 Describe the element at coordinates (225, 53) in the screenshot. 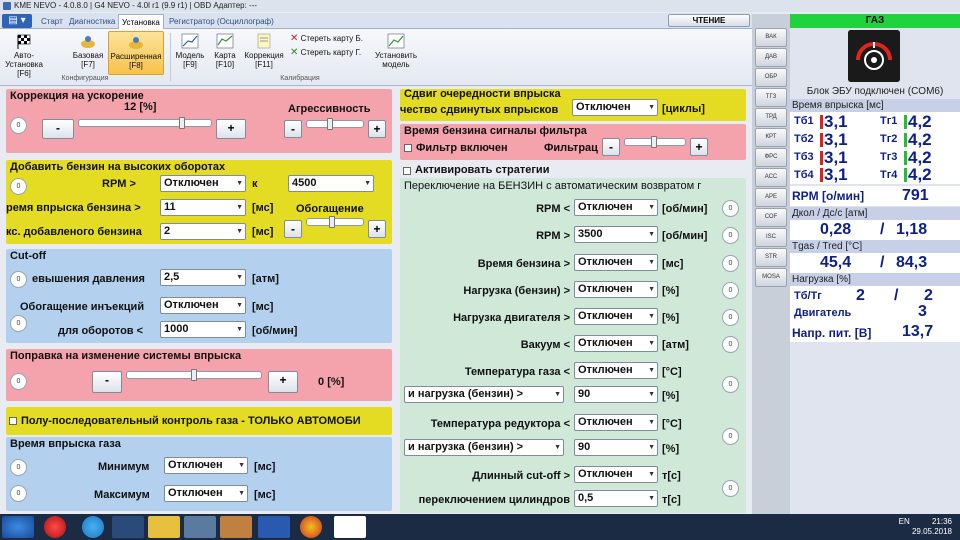

I see `map-button: Карта [F10]` at that location.